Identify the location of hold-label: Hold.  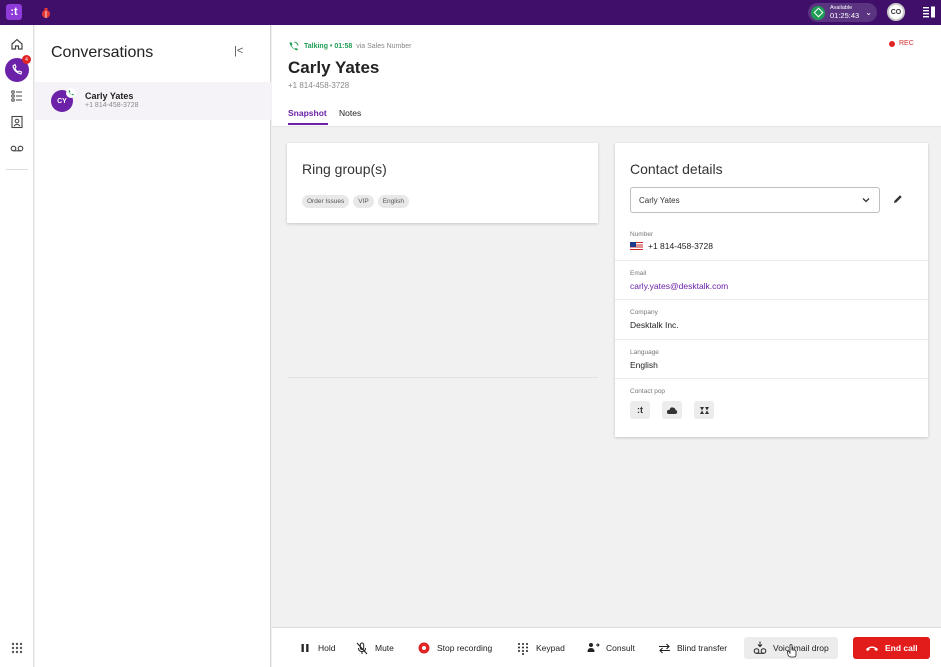
(327, 648).